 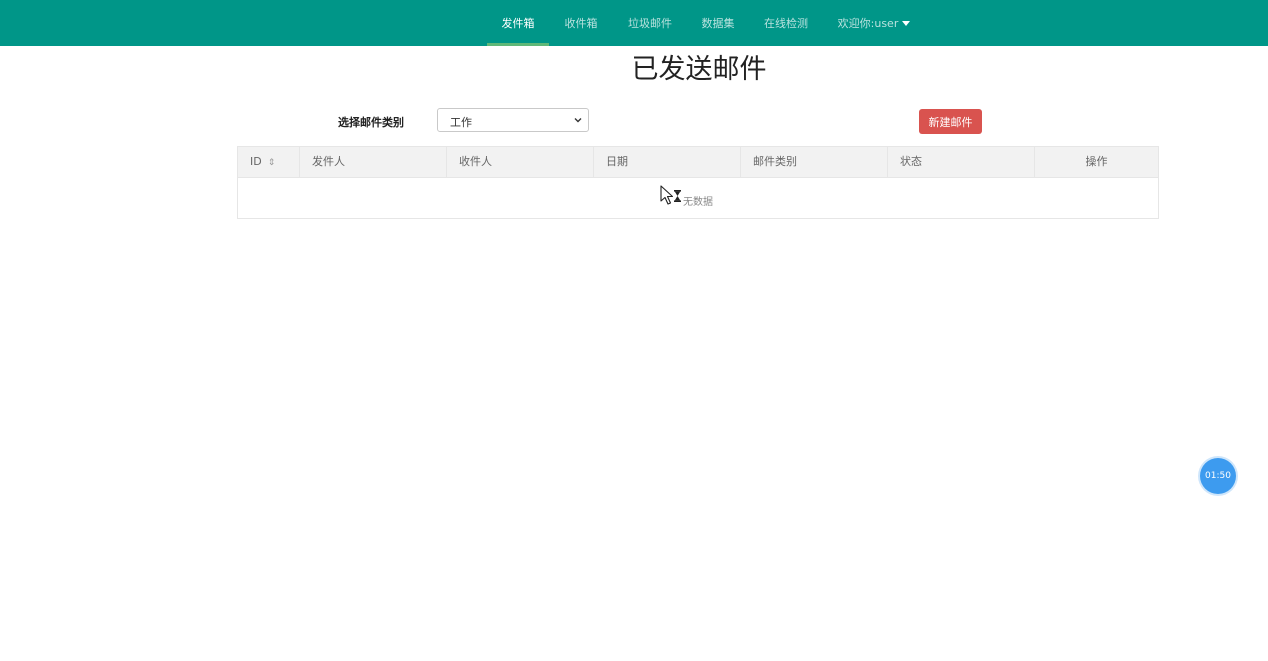 I want to click on top-navbar: 发件箱 收件箱 垃圾邮件 数据集 在线检测 欢迎你:user, so click(x=634, y=23).